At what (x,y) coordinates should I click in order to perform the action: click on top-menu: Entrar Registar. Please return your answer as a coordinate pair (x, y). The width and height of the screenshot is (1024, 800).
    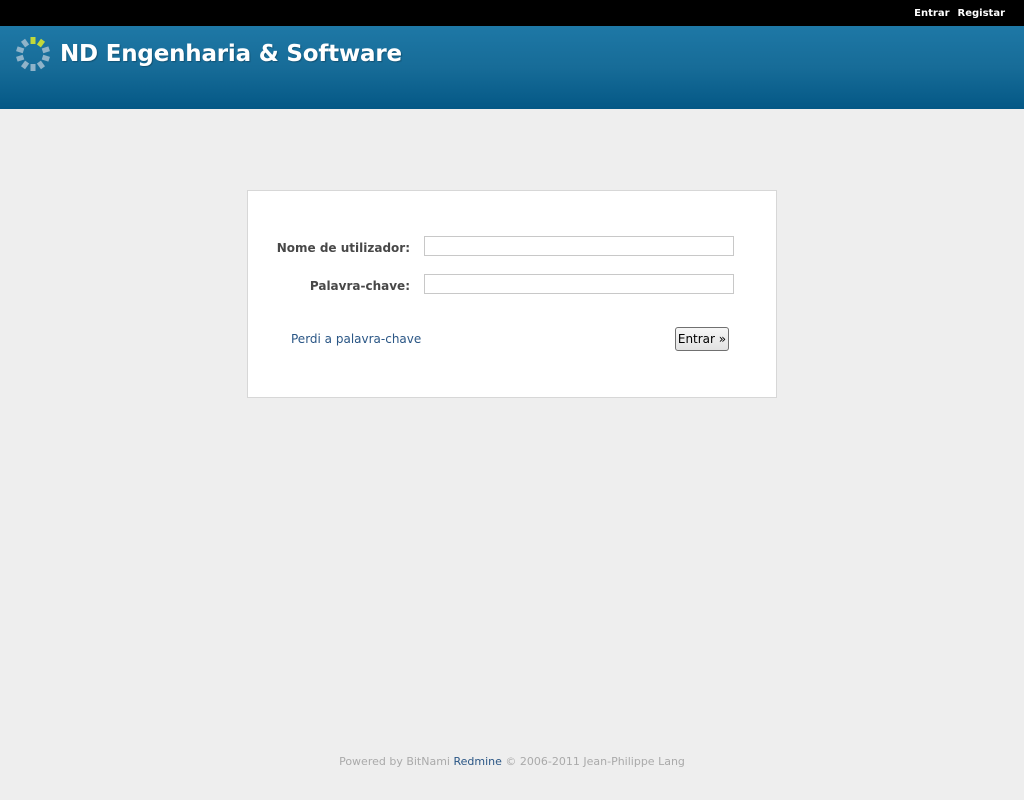
    Looking at the image, I should click on (512, 13).